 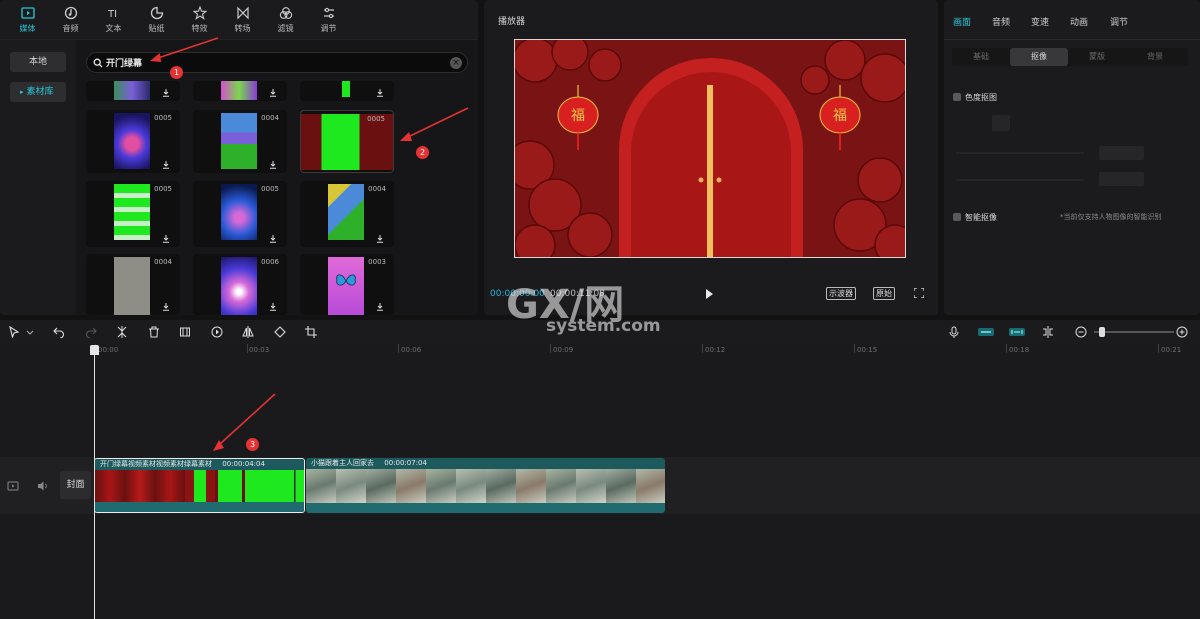 I want to click on clip-header: 开门绿幕视频素材视频素材绿幕素材 00:00:04:04, so click(x=199, y=464).